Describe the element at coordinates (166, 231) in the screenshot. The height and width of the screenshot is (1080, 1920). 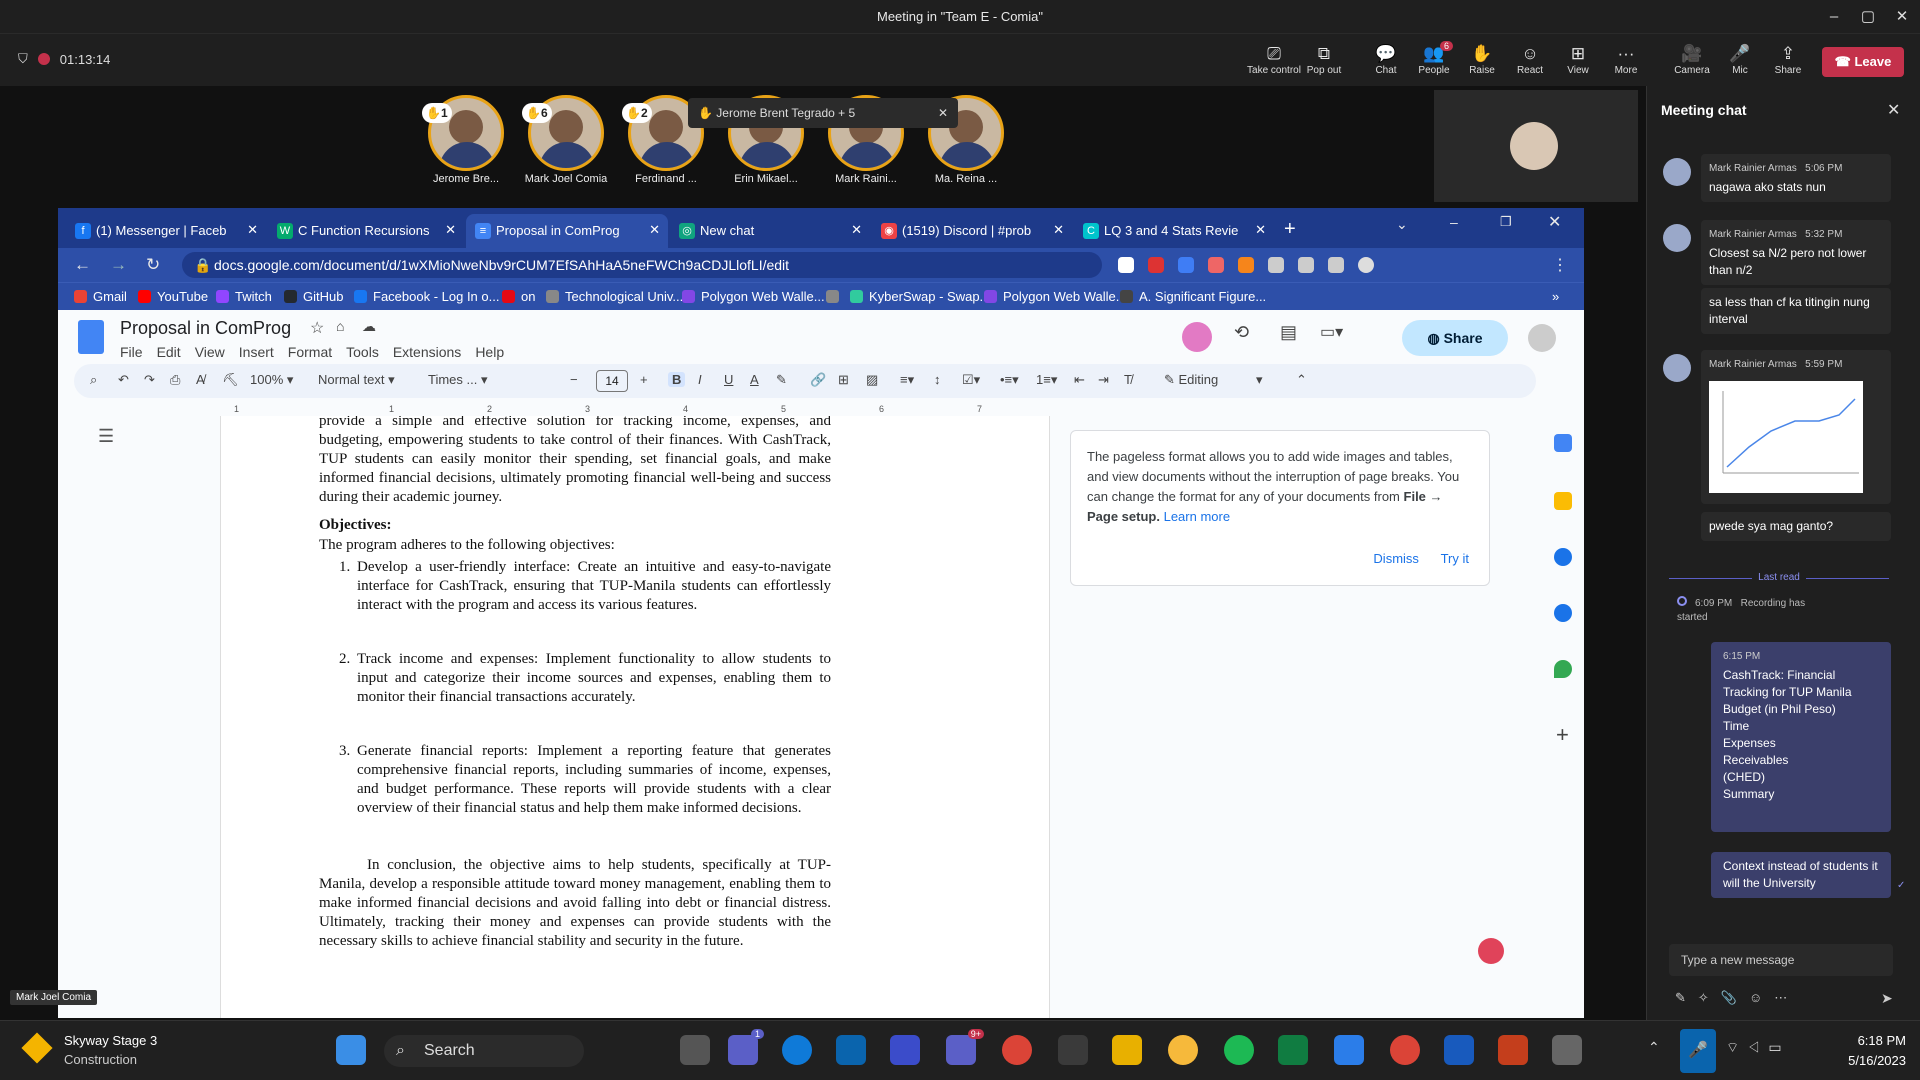
I see `browser-tab: f (1) Messenger | Faceb ✕` at that location.